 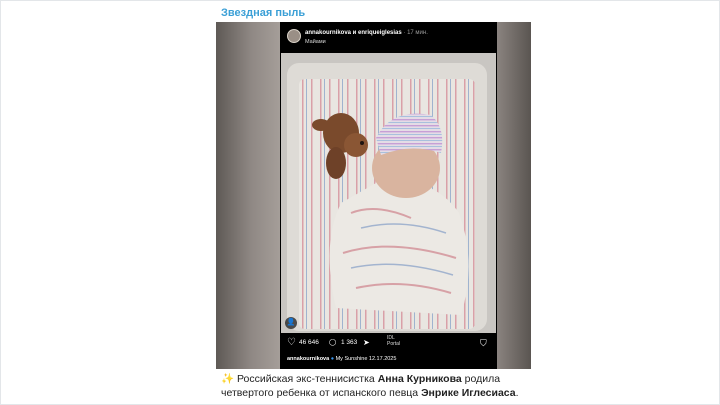 I want to click on likes-count: 46 646, so click(x=309, y=342).